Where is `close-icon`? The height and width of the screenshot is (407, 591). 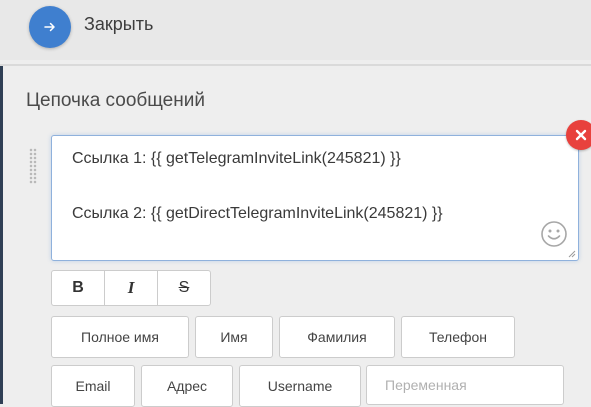 close-icon is located at coordinates (581, 135).